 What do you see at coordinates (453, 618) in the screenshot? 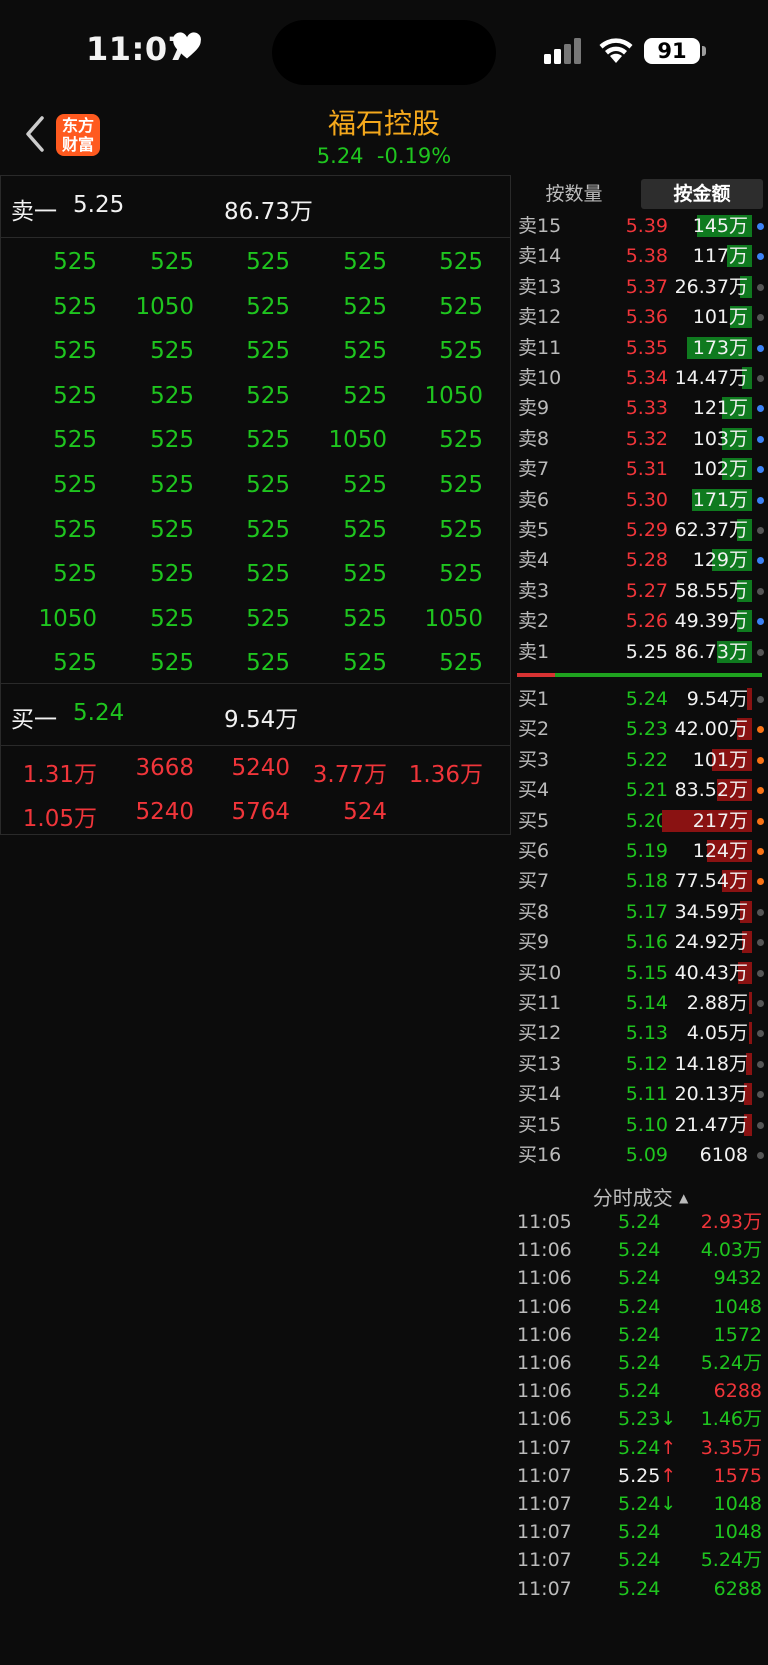
I see `sell-queue-order: 1050` at bounding box center [453, 618].